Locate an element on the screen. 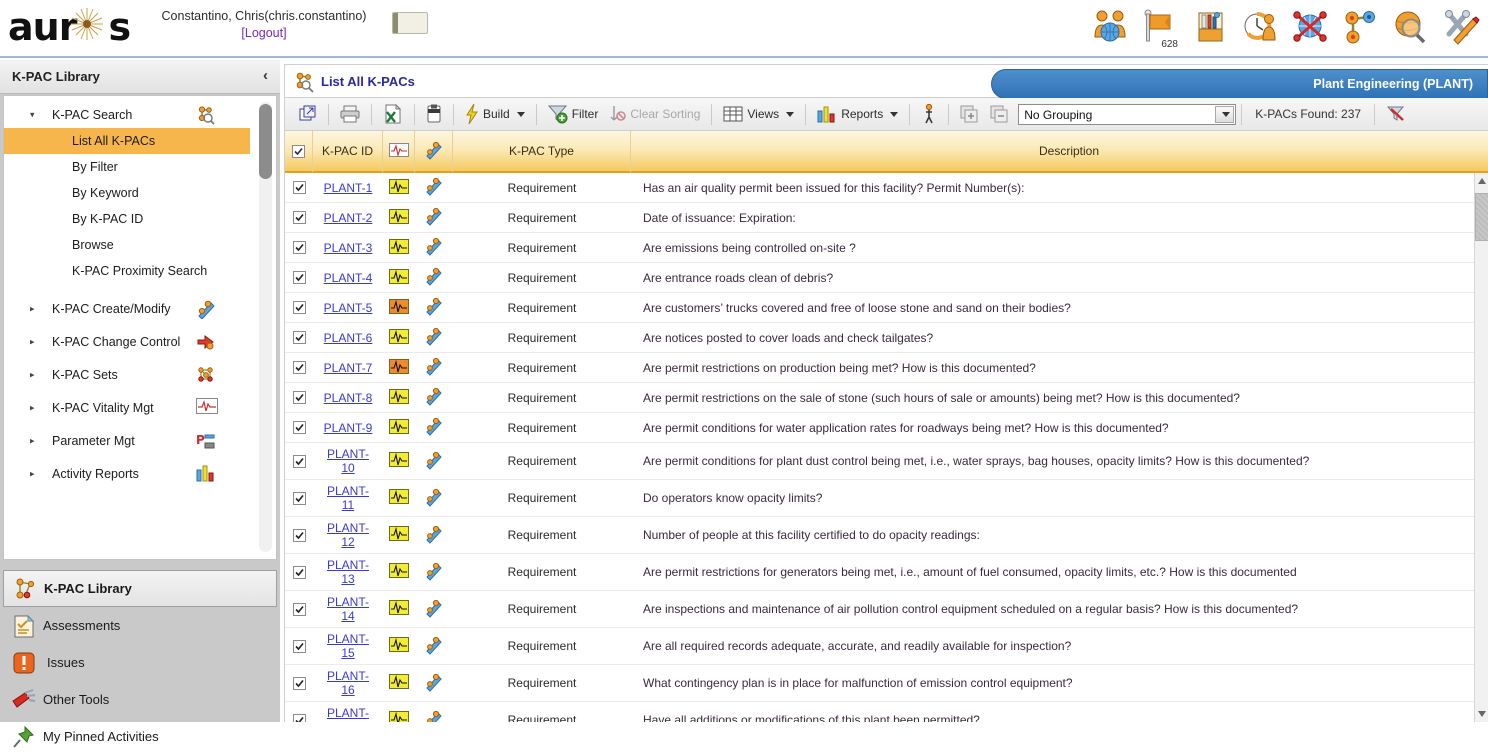 The height and width of the screenshot is (755, 1488). sidebar-item-kpac-proximity-search: K-PAC Proximity Search is located at coordinates (127, 271).